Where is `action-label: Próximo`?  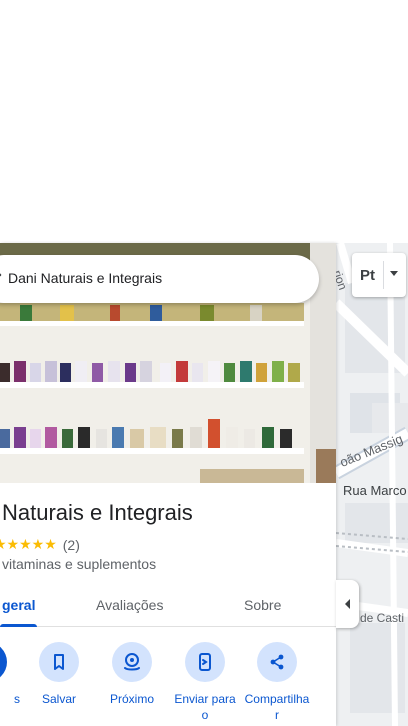
action-label: Próximo is located at coordinates (131, 699).